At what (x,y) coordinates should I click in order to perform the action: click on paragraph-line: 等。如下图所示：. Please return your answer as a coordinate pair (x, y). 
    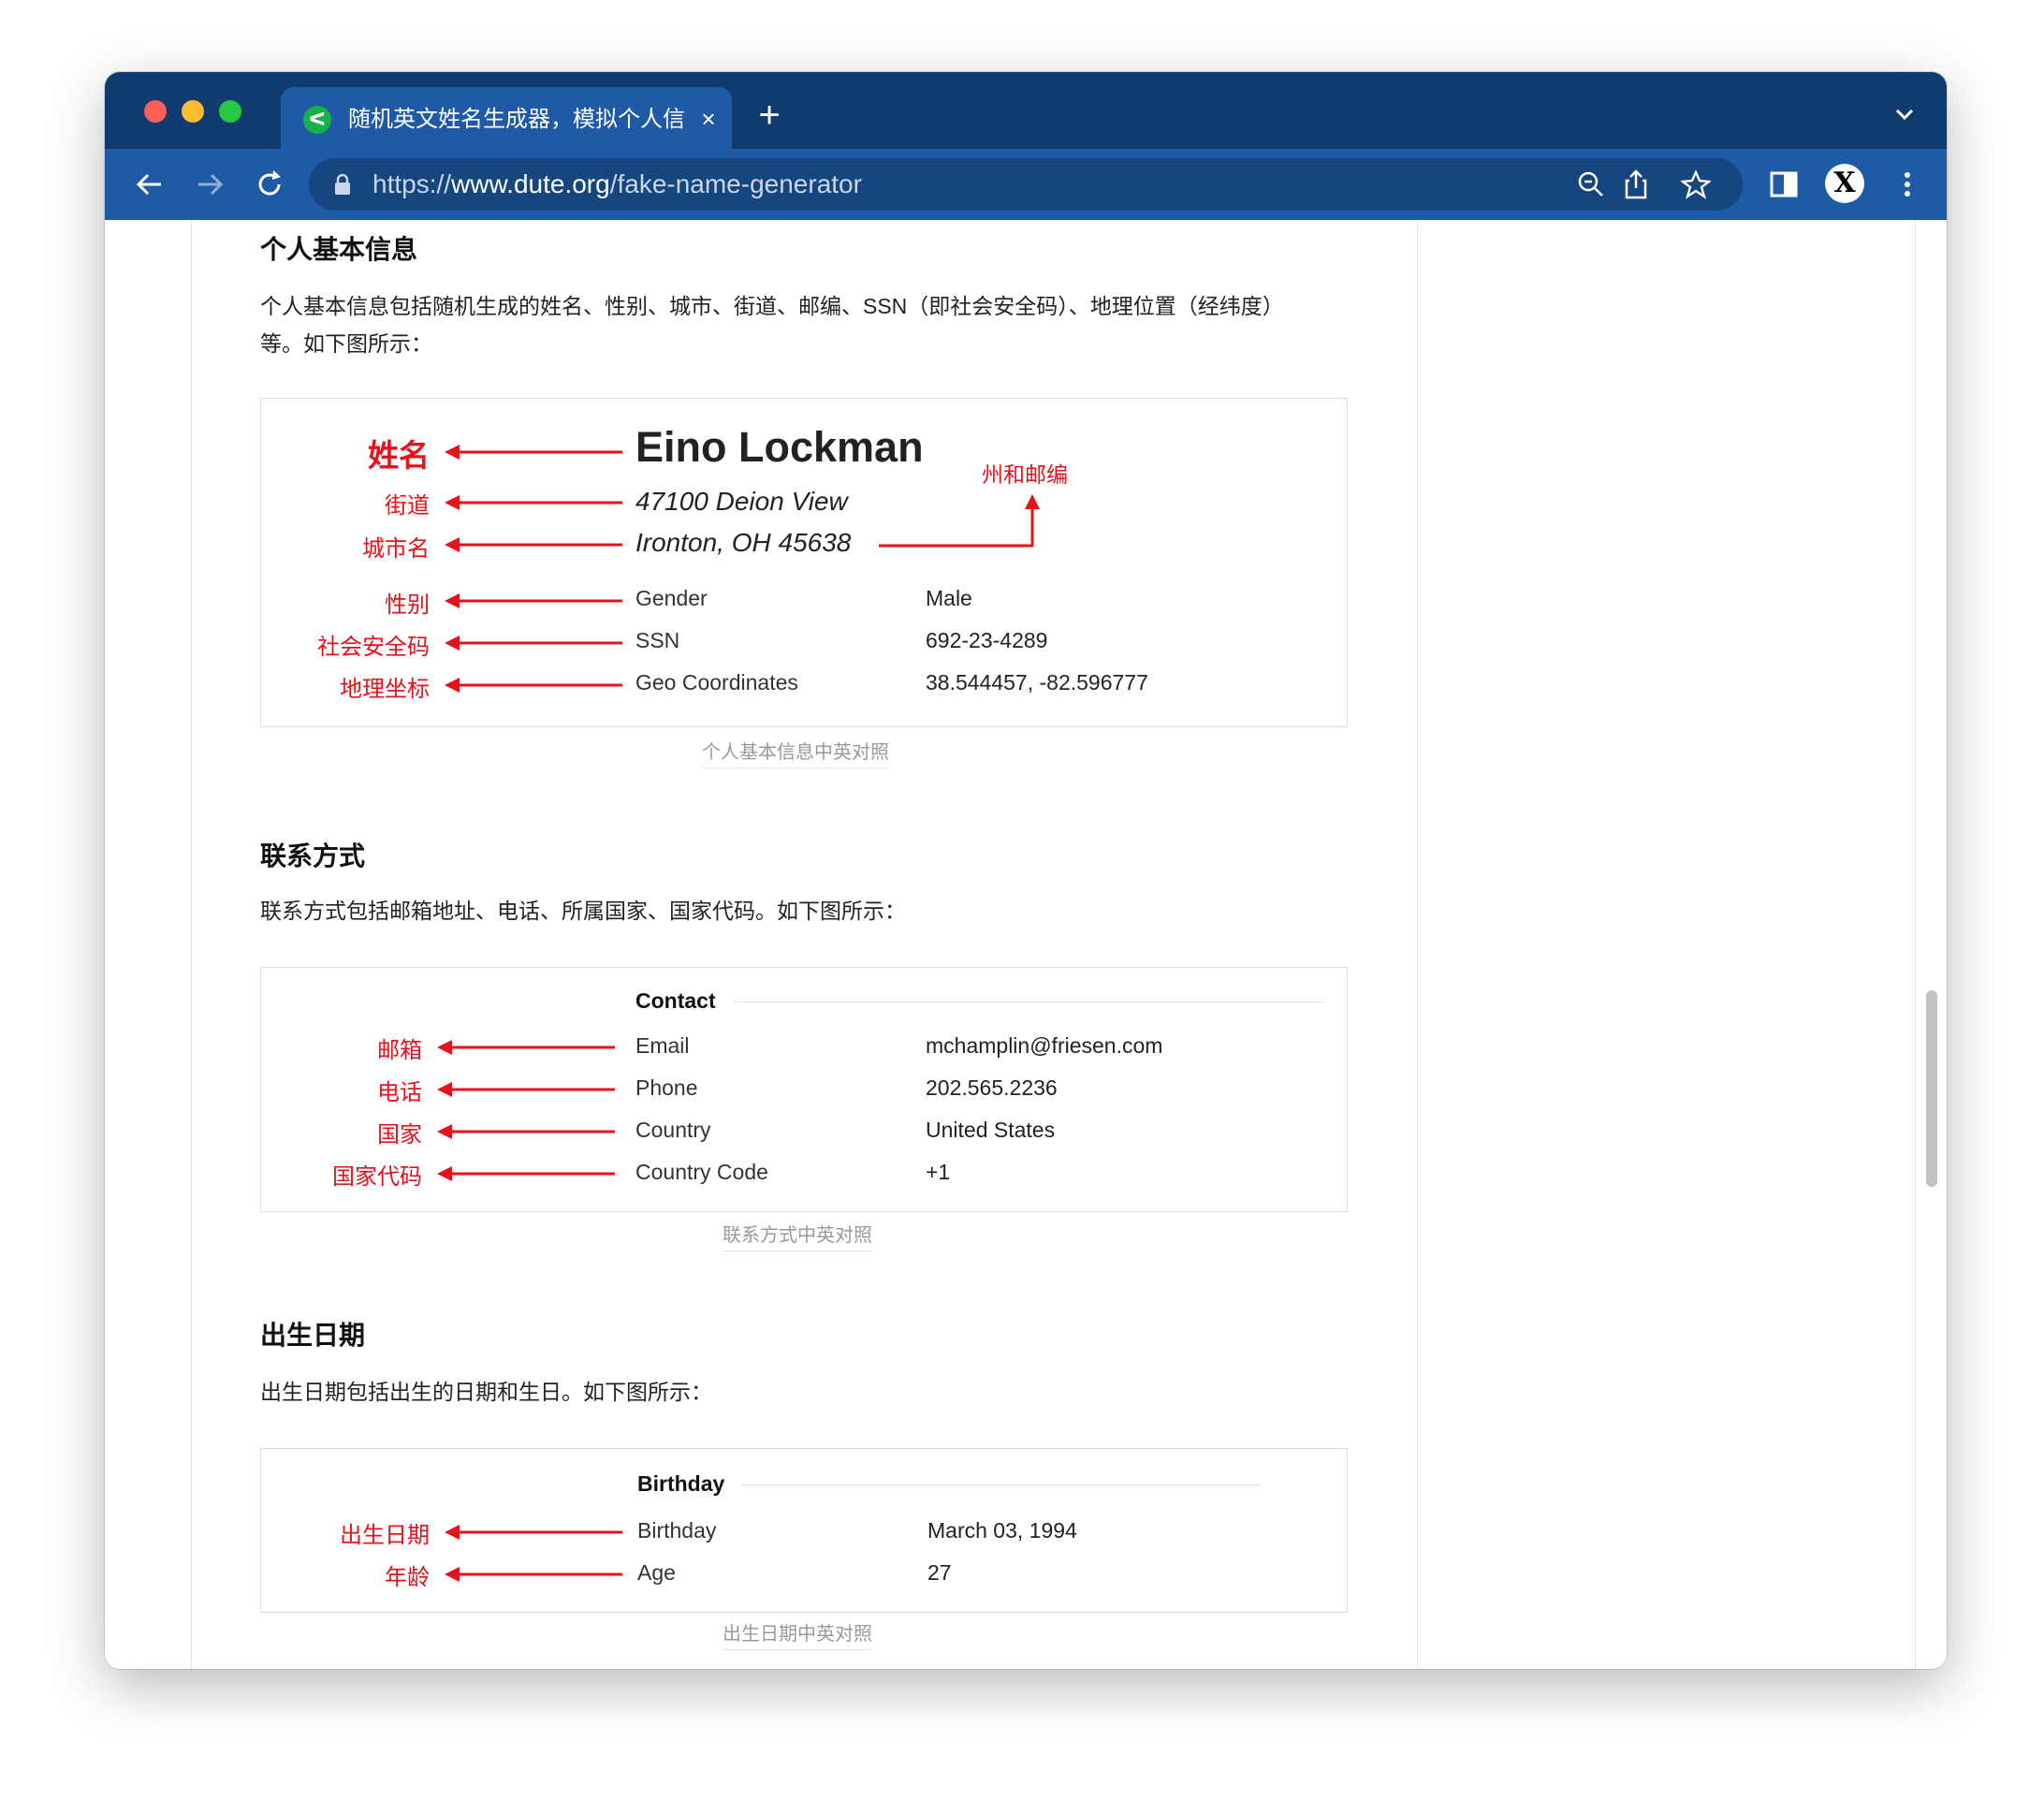
    Looking at the image, I should click on (346, 343).